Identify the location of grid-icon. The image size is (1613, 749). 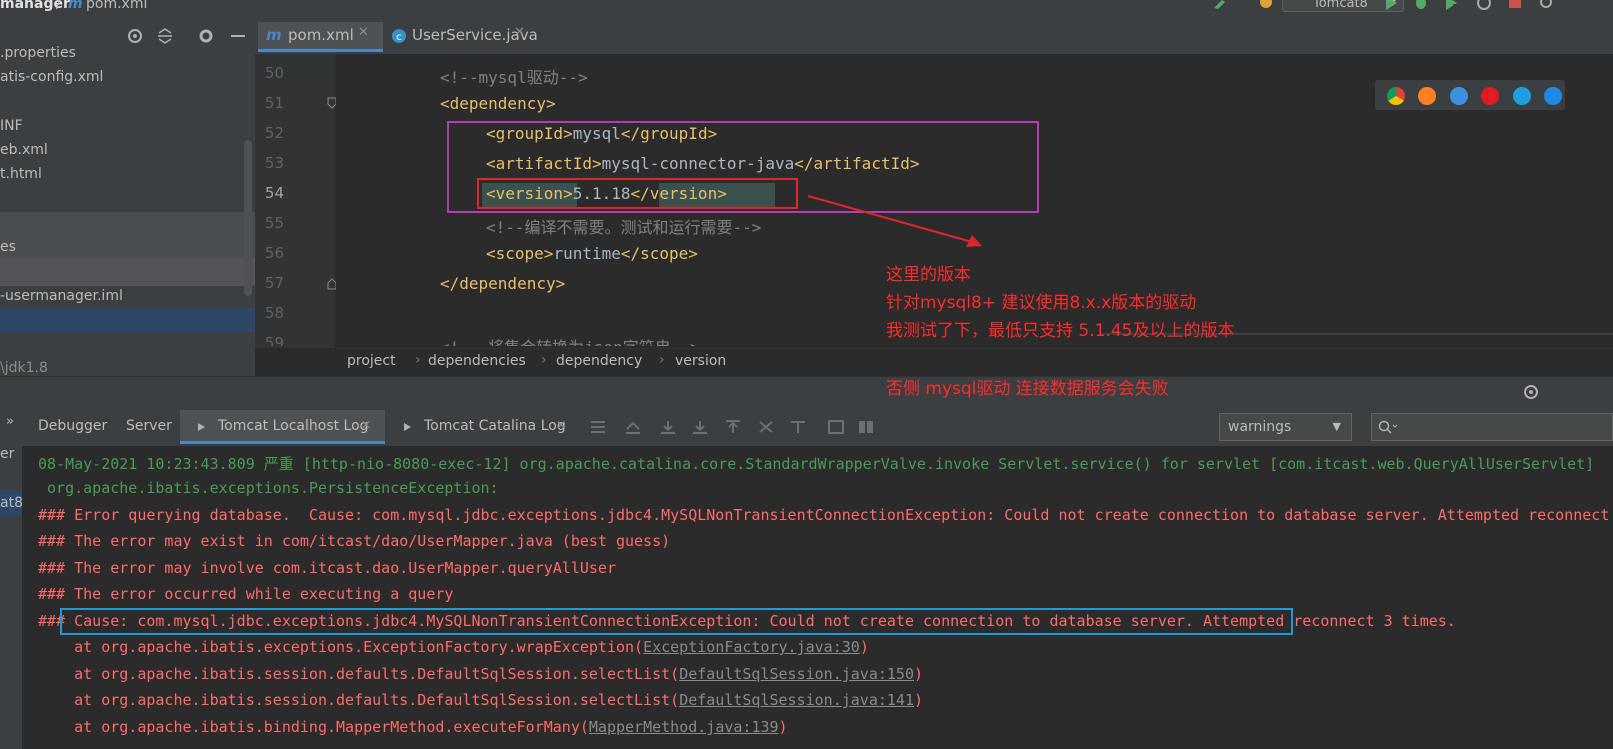
(836, 427).